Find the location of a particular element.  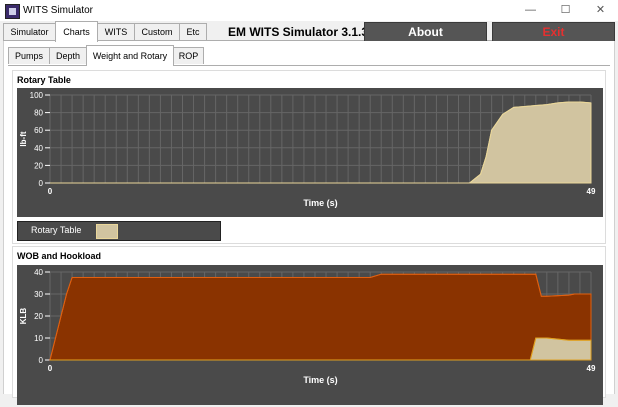

y-tick-label: 100 is located at coordinates (37, 95).